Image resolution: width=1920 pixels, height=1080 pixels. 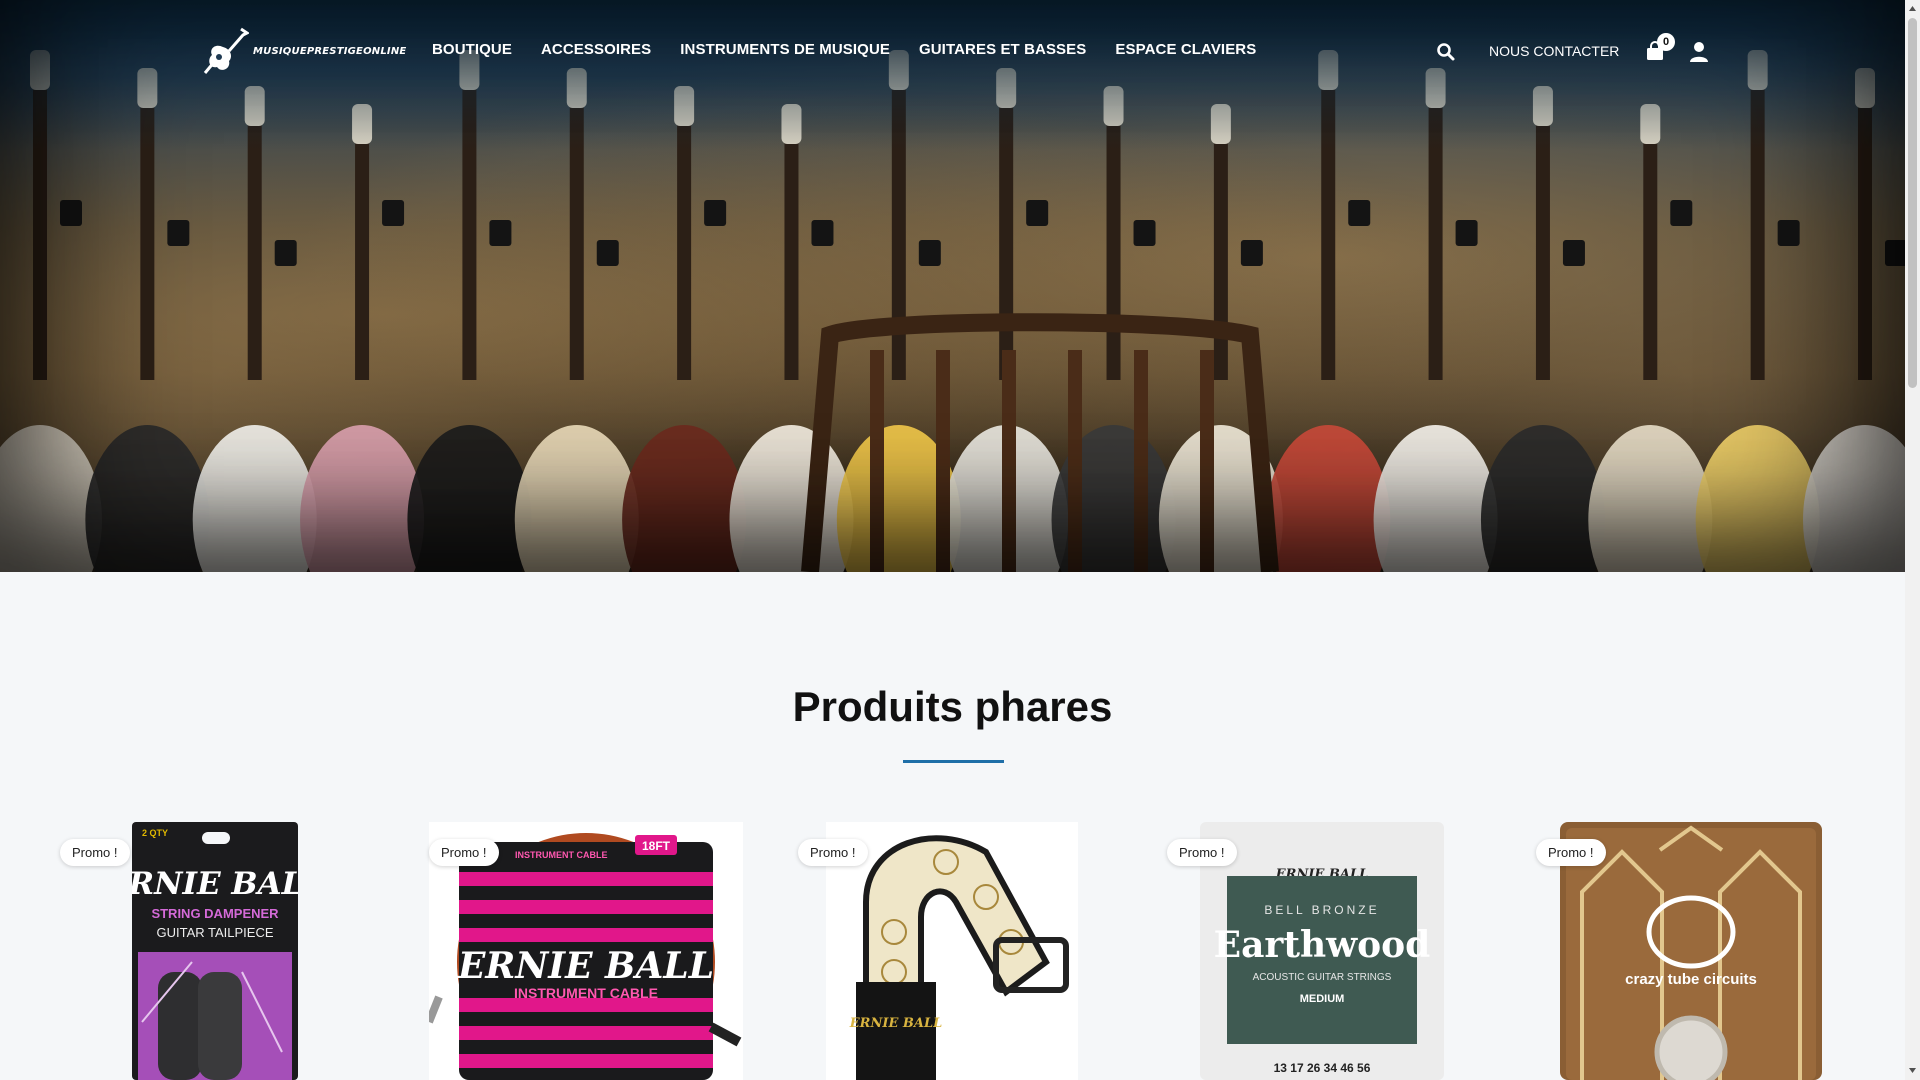 What do you see at coordinates (1912, 540) in the screenshot?
I see `page-scrollbar` at bounding box center [1912, 540].